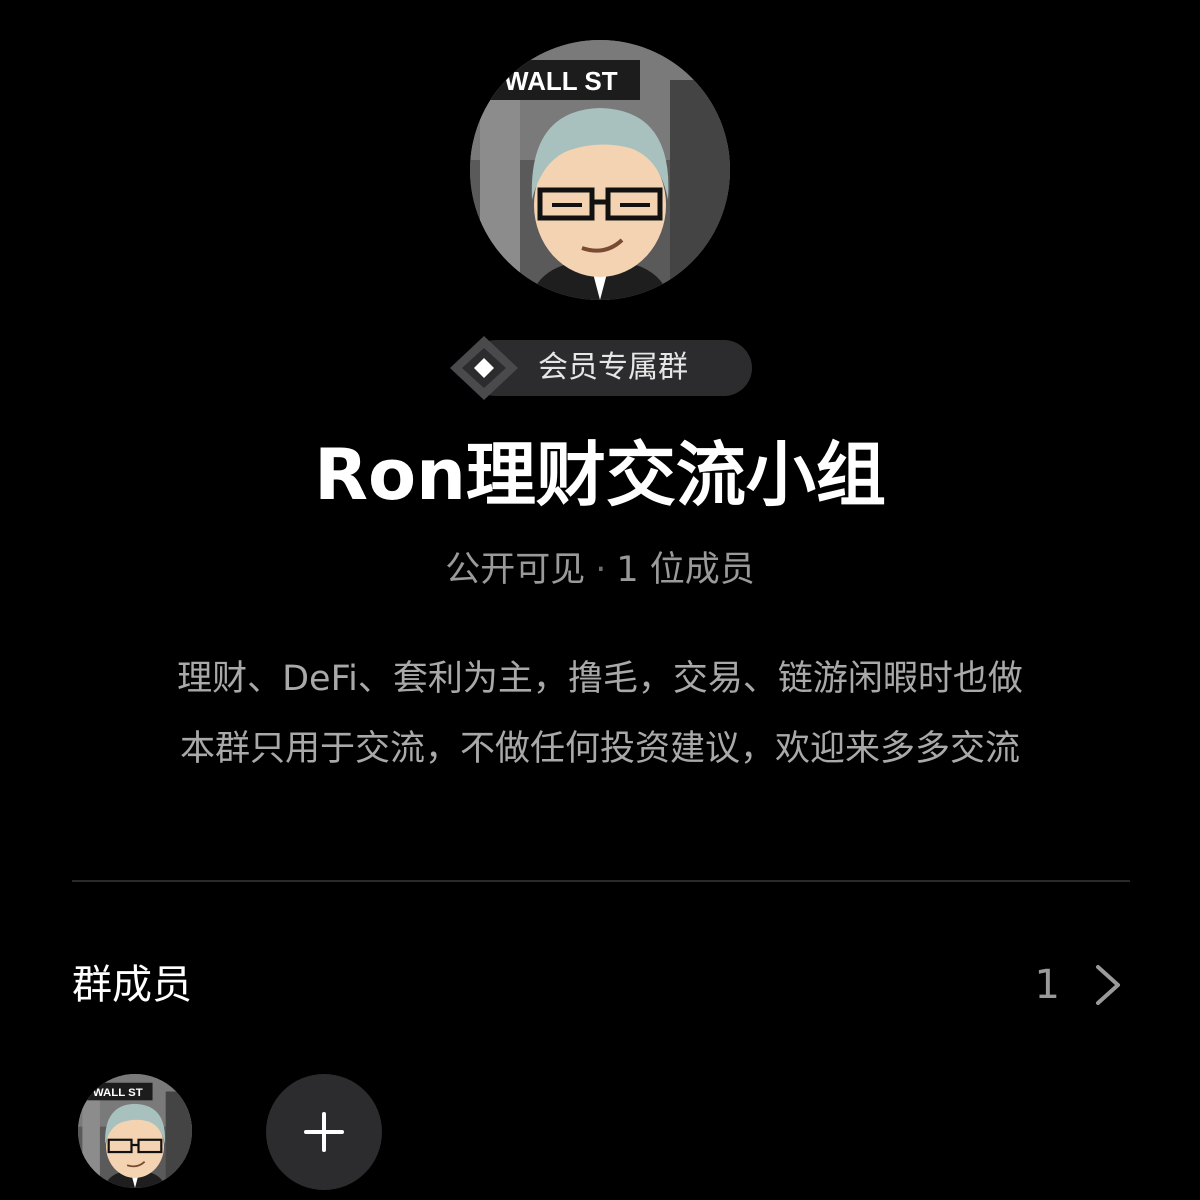 Image resolution: width=1200 pixels, height=1200 pixels. I want to click on group-avatar: WALL ST, so click(600, 170).